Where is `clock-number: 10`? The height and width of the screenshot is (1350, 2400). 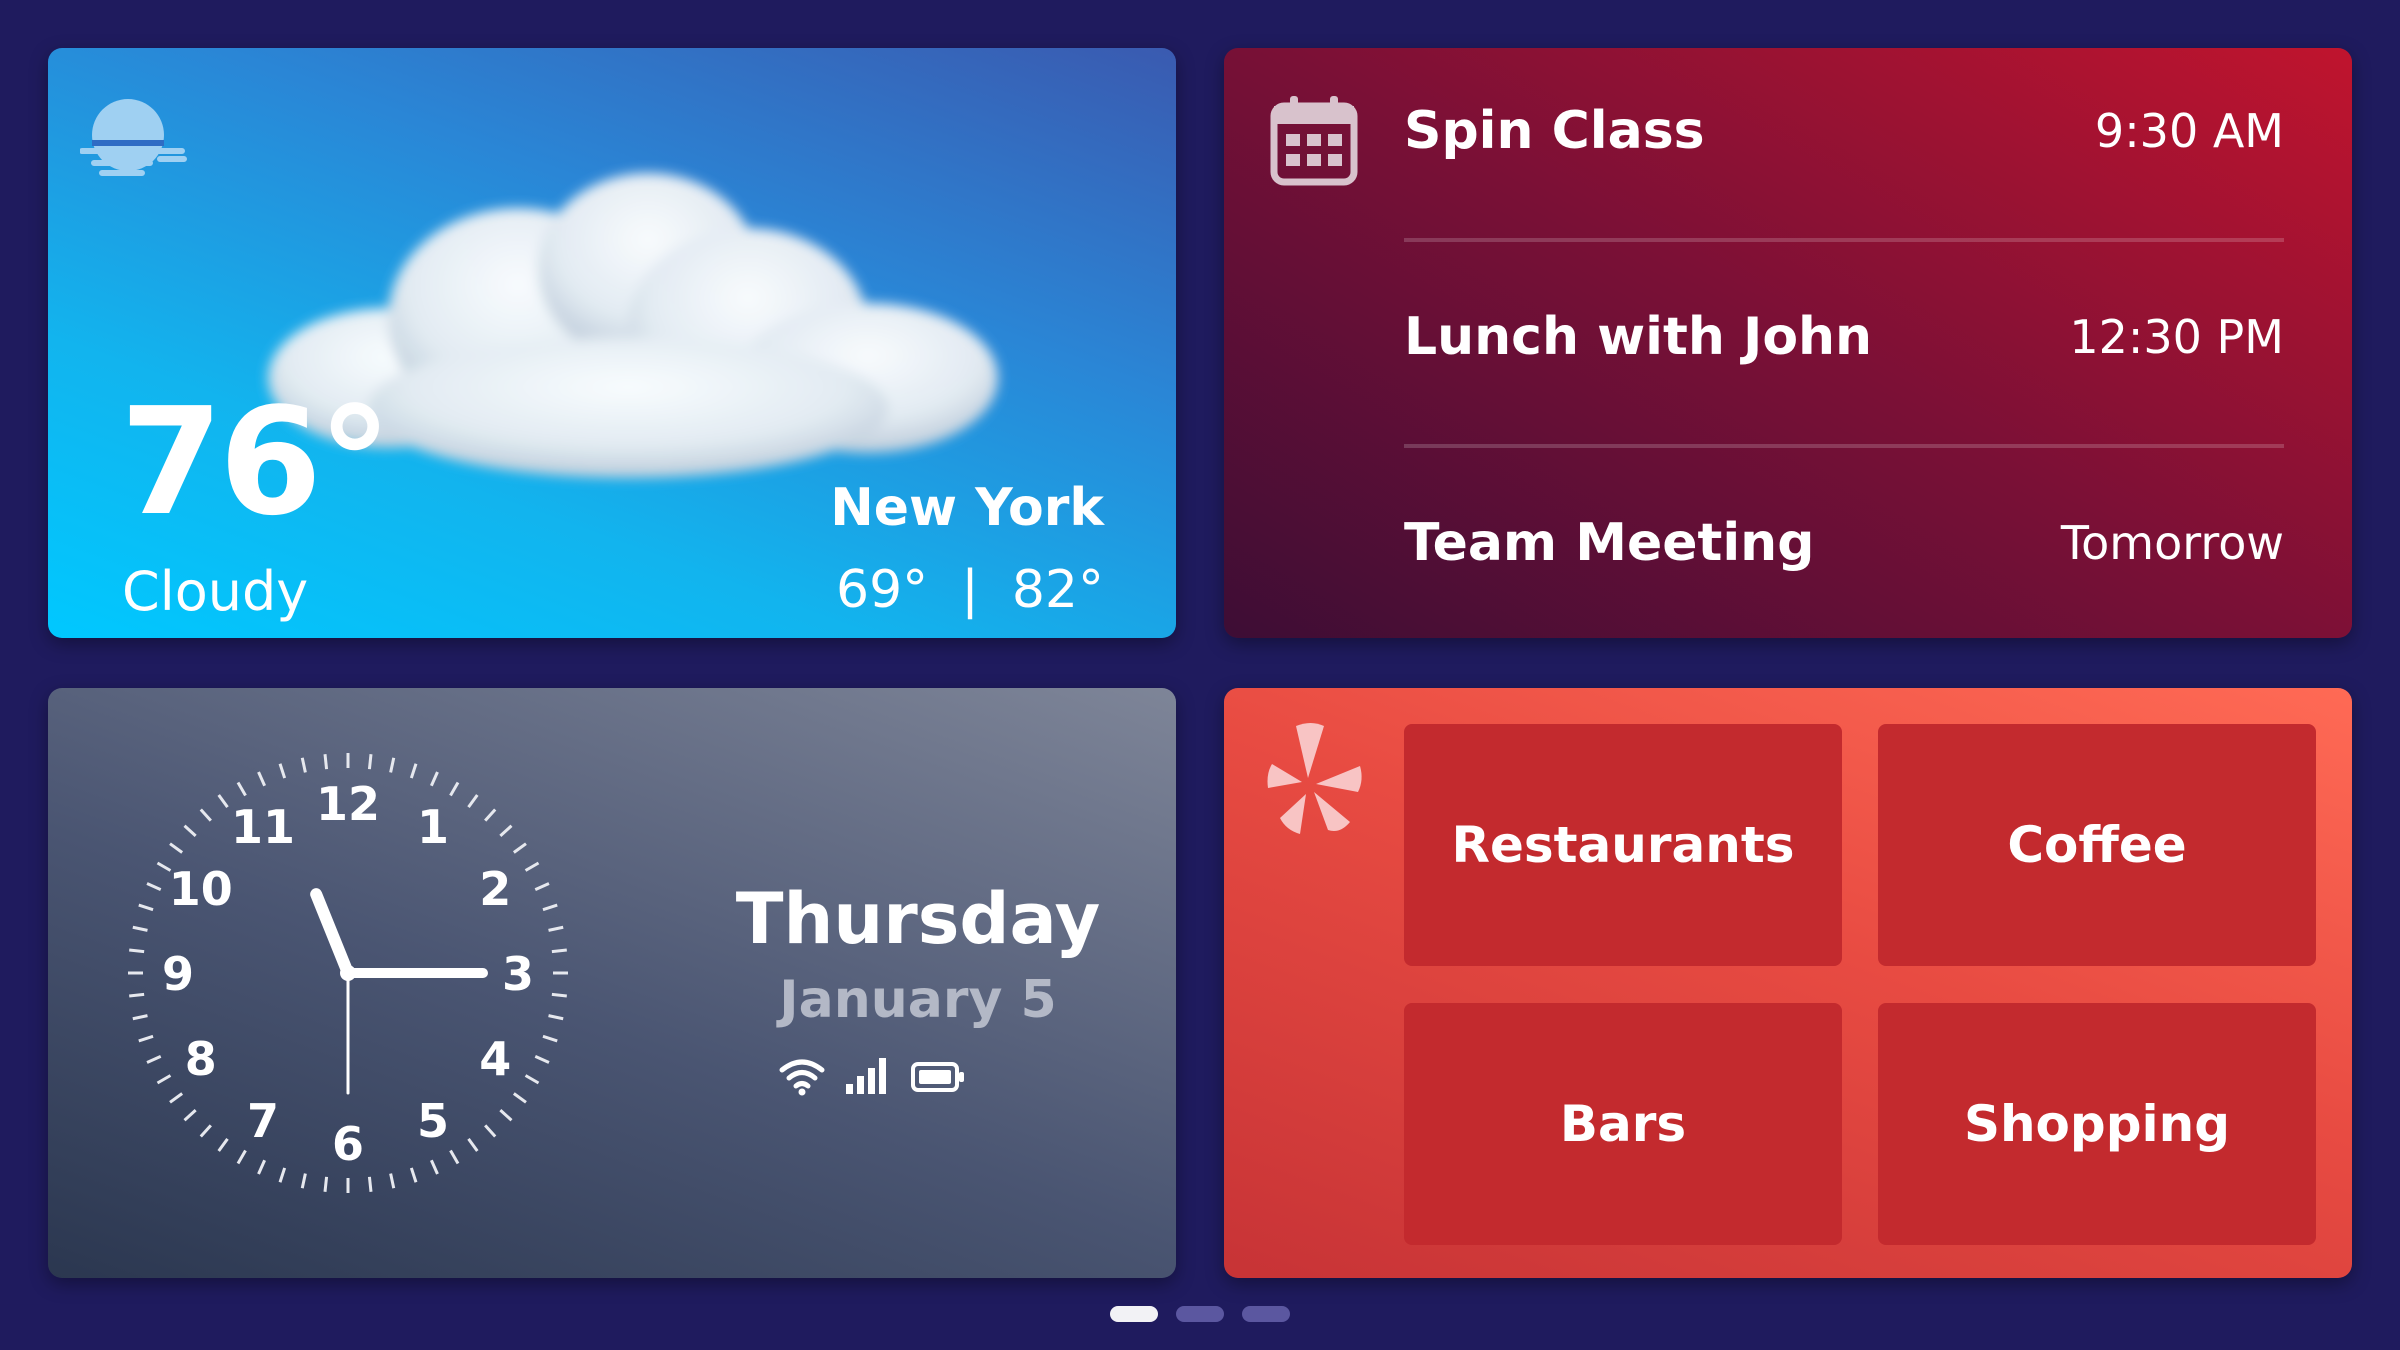 clock-number: 10 is located at coordinates (201, 889).